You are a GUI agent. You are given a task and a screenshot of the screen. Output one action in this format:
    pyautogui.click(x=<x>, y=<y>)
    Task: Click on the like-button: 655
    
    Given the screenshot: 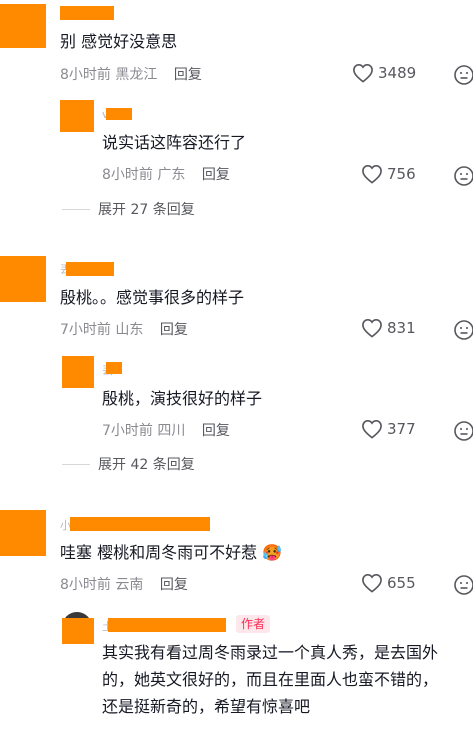 What is the action you would take?
    pyautogui.click(x=388, y=583)
    